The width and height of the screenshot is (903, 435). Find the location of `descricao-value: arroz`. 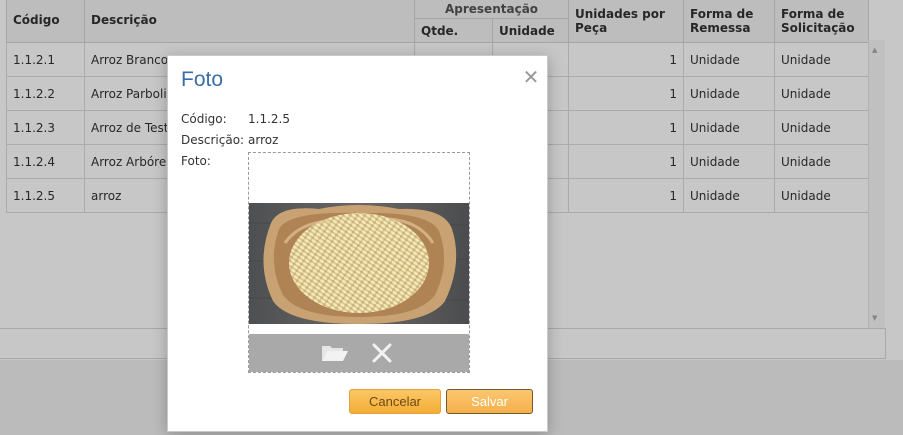

descricao-value: arroz is located at coordinates (263, 140).